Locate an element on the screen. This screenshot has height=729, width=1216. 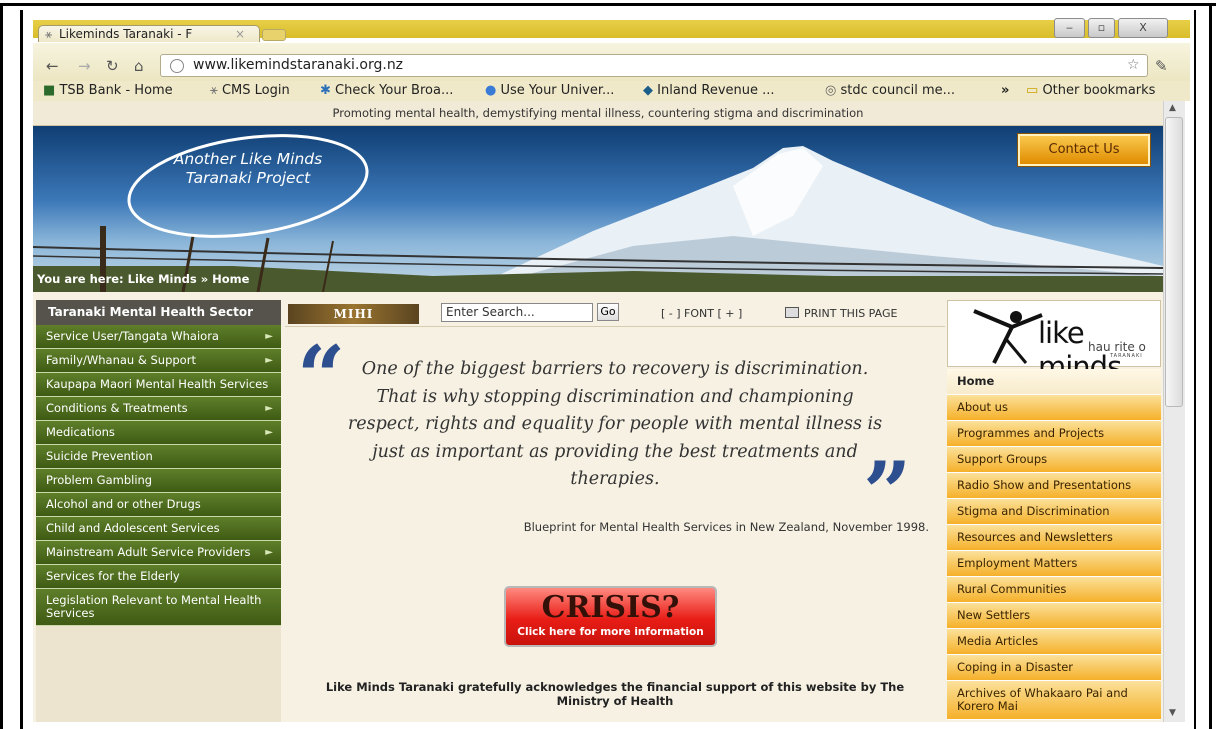
left-nav-item: Suicide Prevention is located at coordinates (158, 457).